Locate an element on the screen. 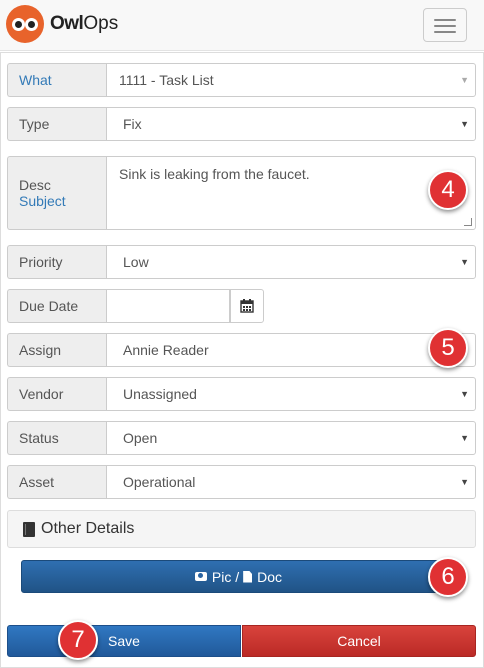 This screenshot has height=668, width=484. assign-value: Annie Reader is located at coordinates (166, 350).